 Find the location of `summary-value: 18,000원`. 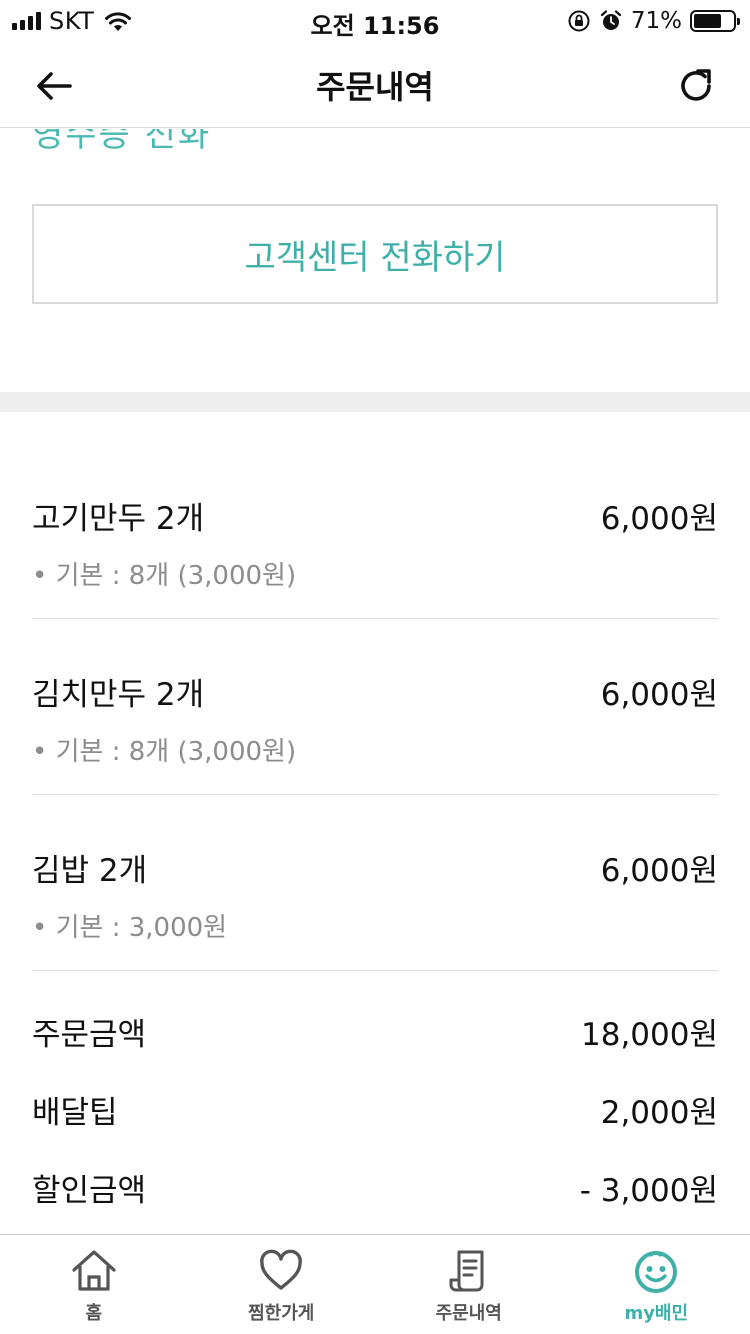

summary-value: 18,000원 is located at coordinates (649, 1035).